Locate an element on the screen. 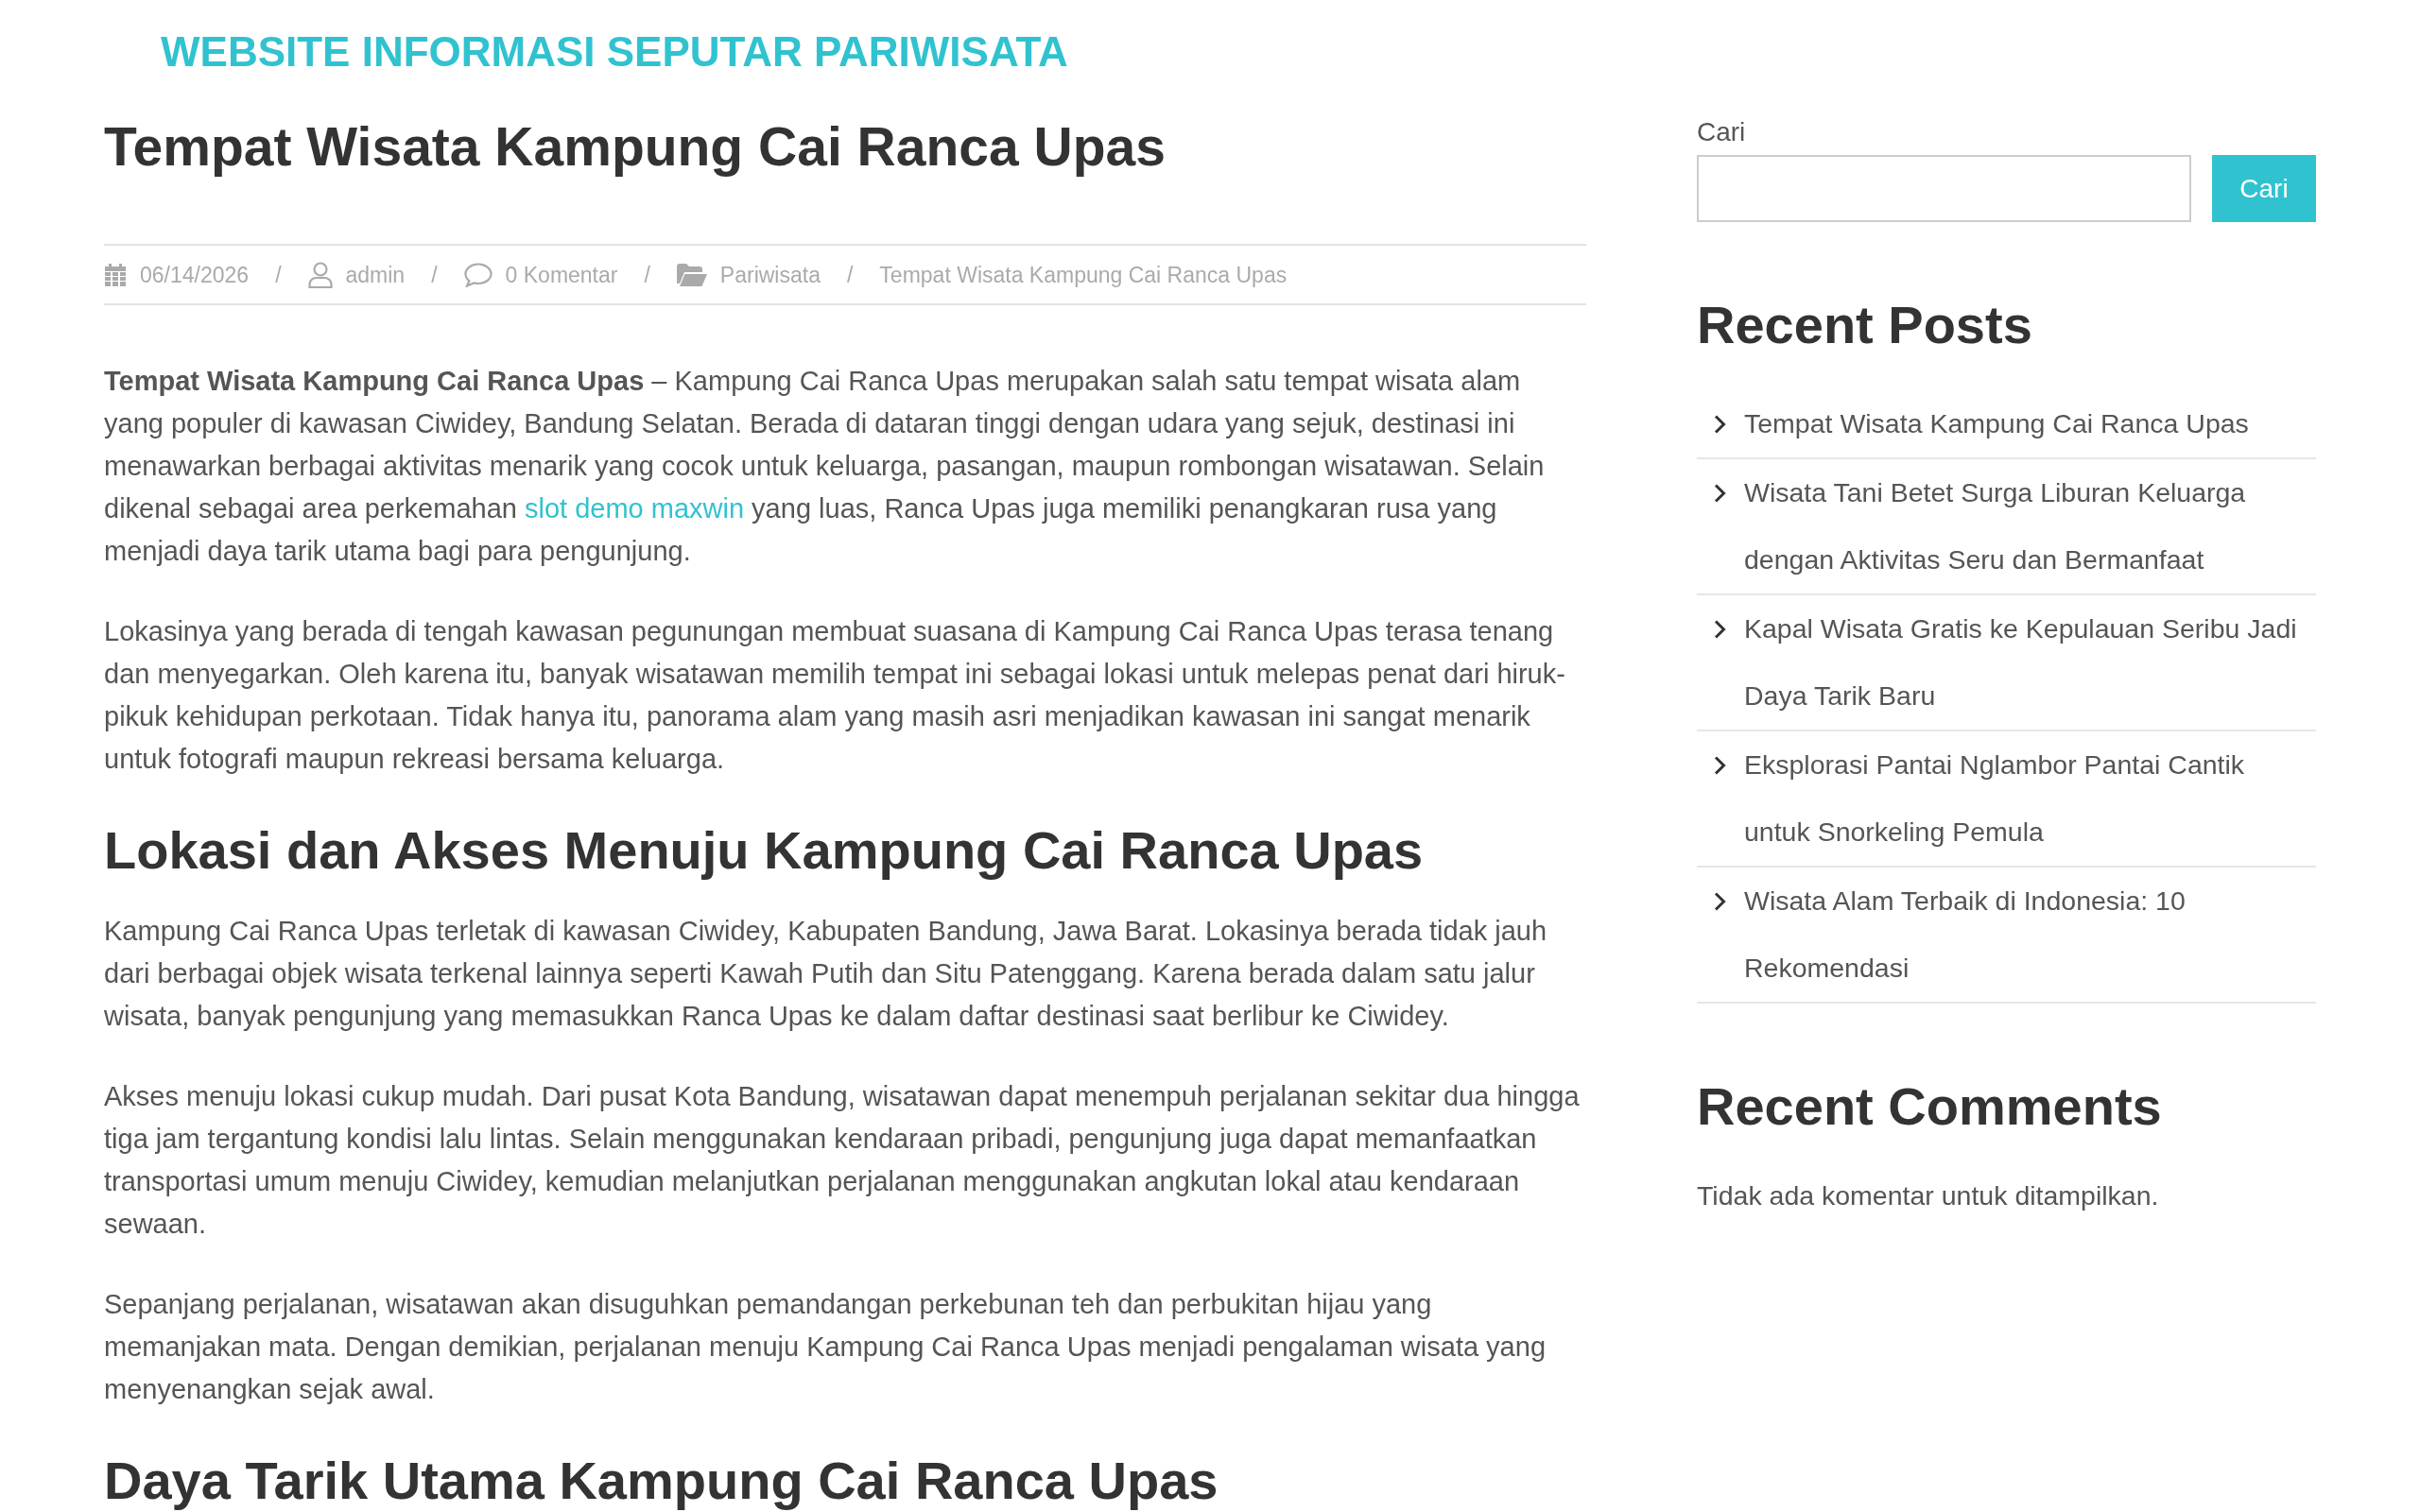 The image size is (2420, 1512). user-icon is located at coordinates (320, 274).